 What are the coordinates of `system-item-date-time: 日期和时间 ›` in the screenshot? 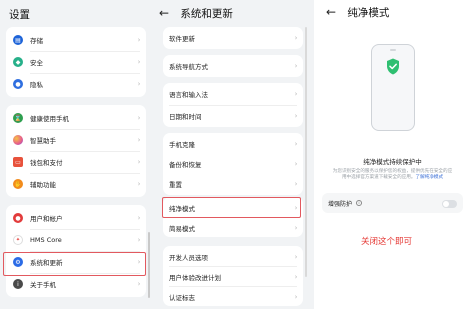 It's located at (233, 116).